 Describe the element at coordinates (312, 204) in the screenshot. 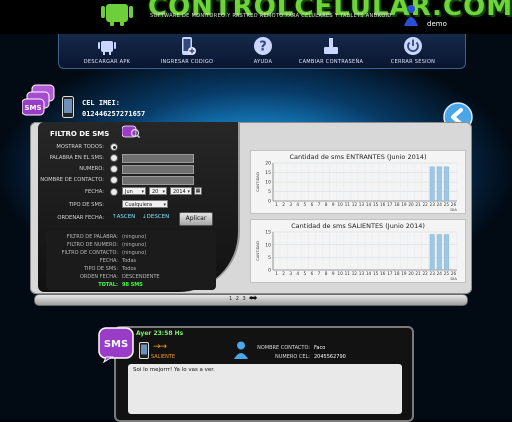

I see `incoming-chart-x-tick-label: 6` at that location.